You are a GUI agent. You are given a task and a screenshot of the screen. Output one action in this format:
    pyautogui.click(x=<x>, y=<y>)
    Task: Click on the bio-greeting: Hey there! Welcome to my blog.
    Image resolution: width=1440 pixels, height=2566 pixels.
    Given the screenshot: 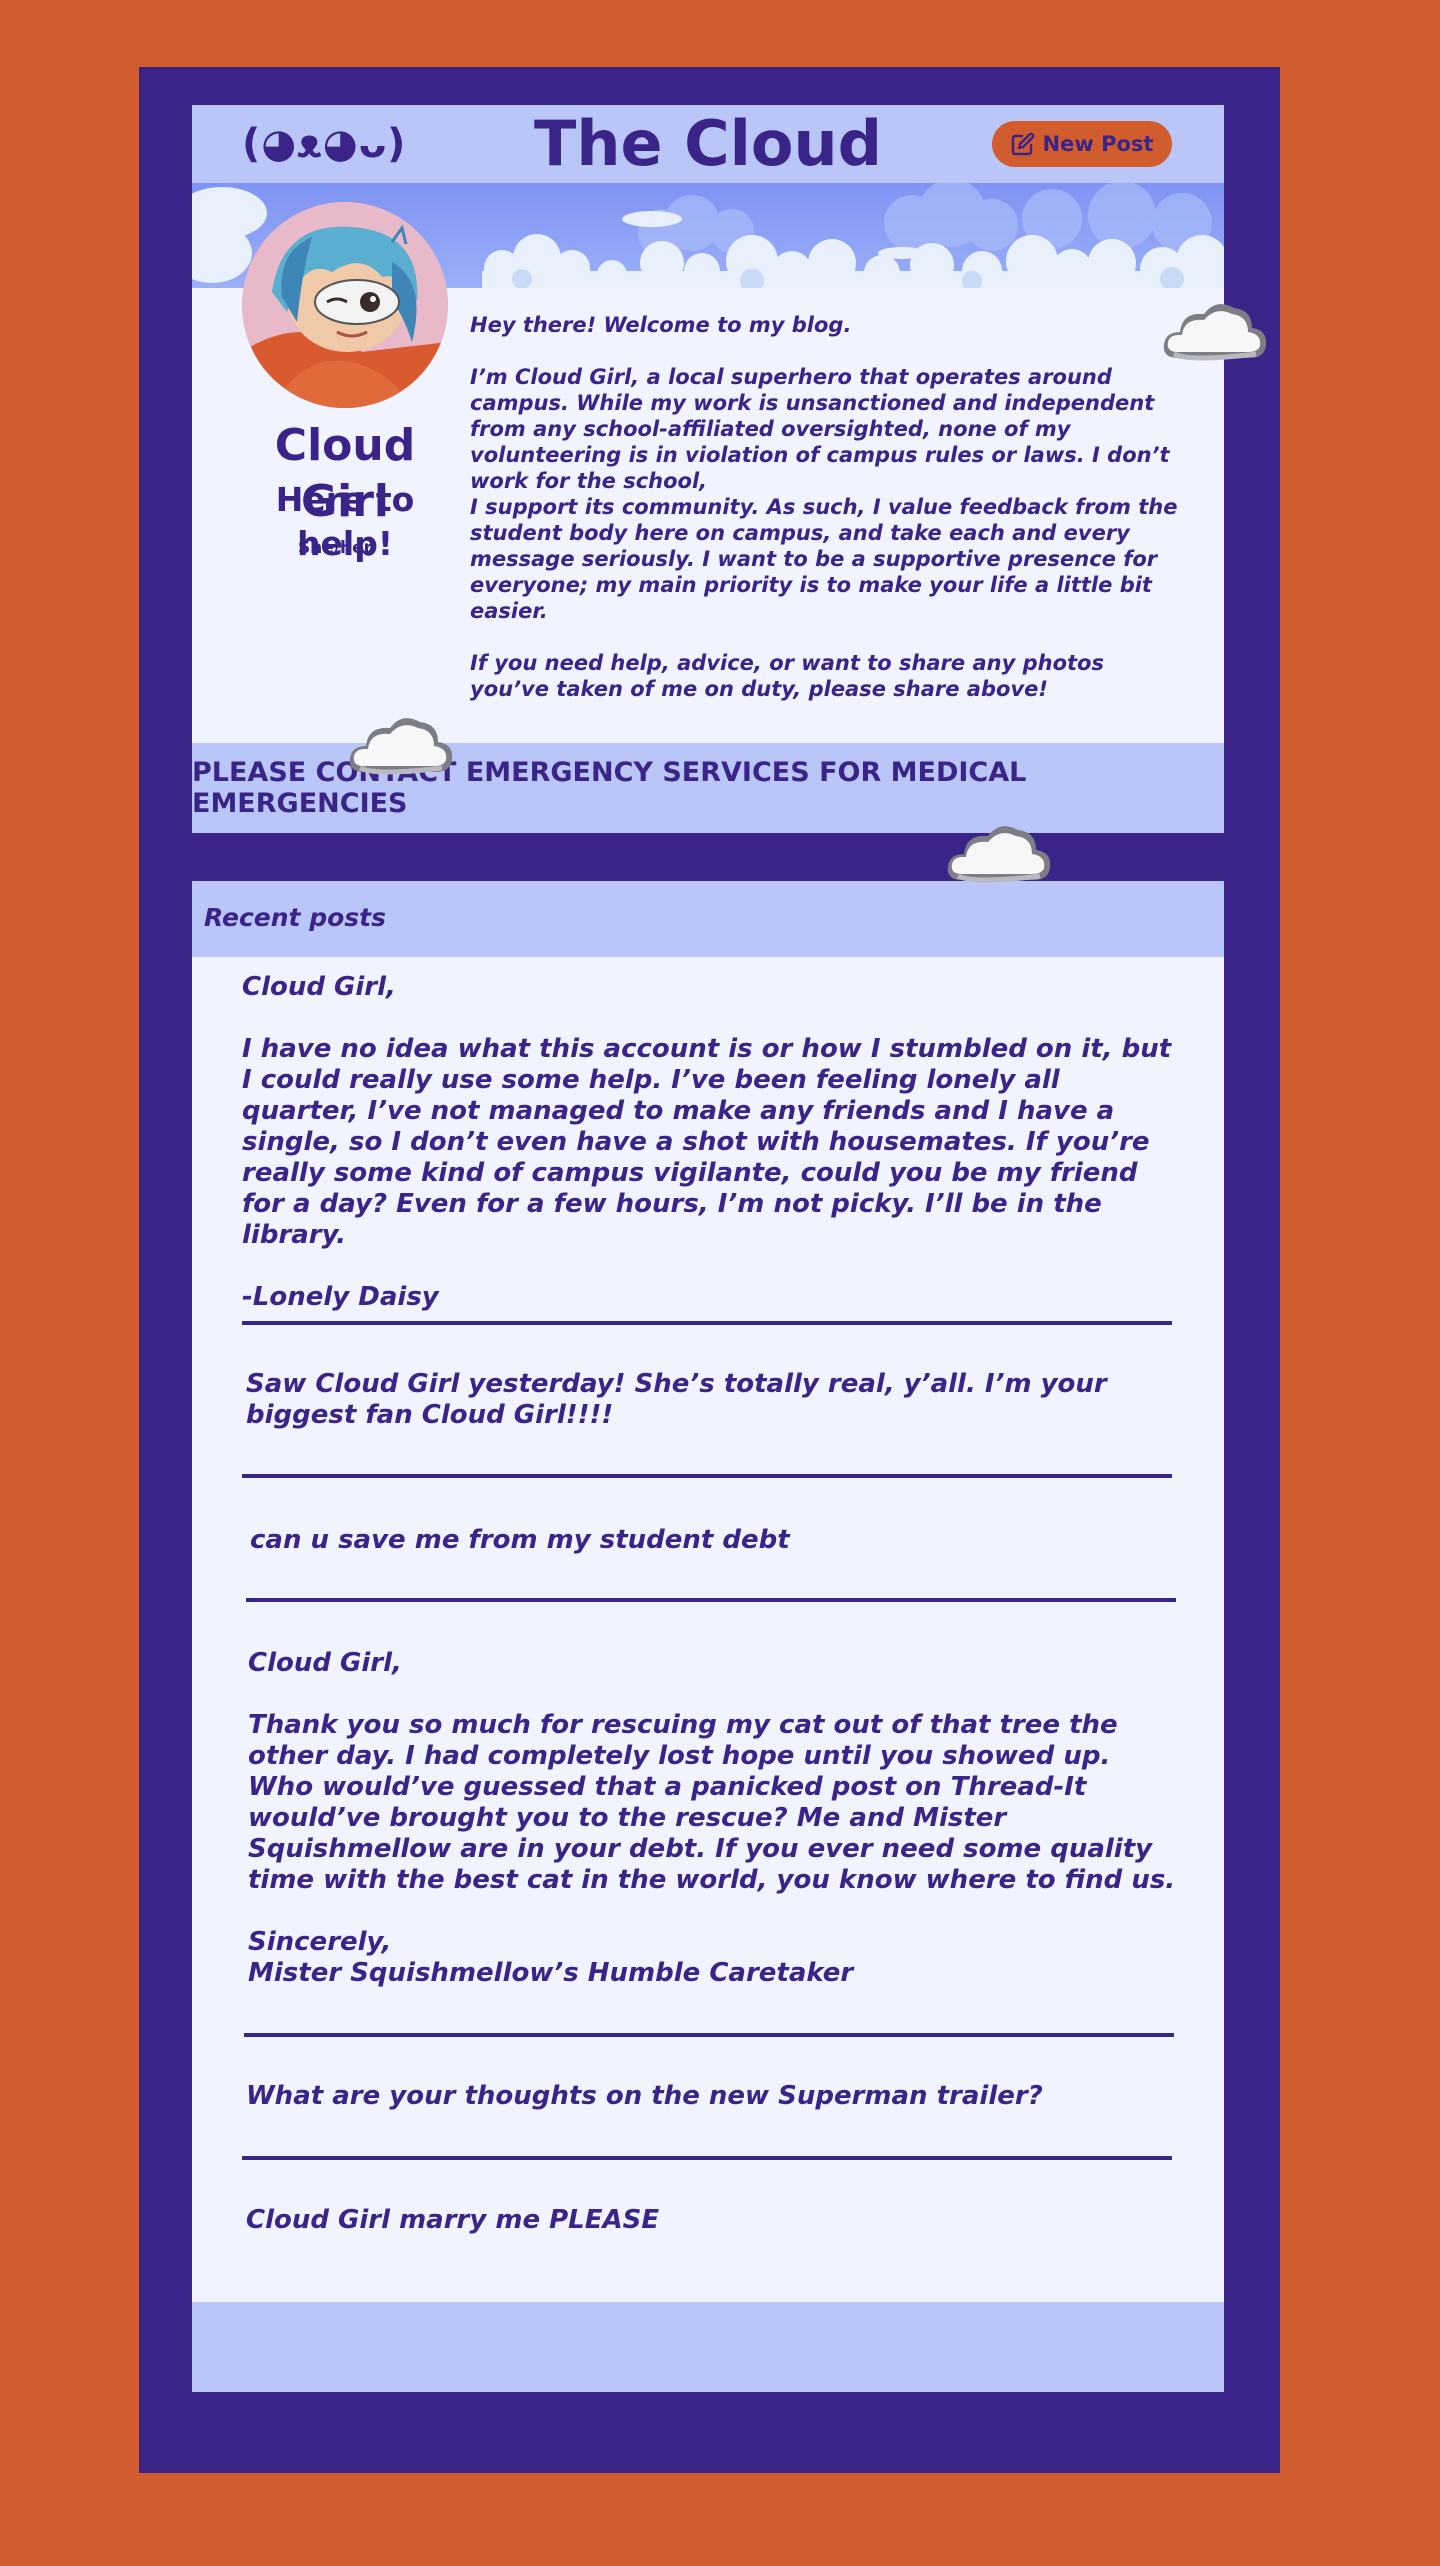 What is the action you would take?
    pyautogui.click(x=661, y=325)
    